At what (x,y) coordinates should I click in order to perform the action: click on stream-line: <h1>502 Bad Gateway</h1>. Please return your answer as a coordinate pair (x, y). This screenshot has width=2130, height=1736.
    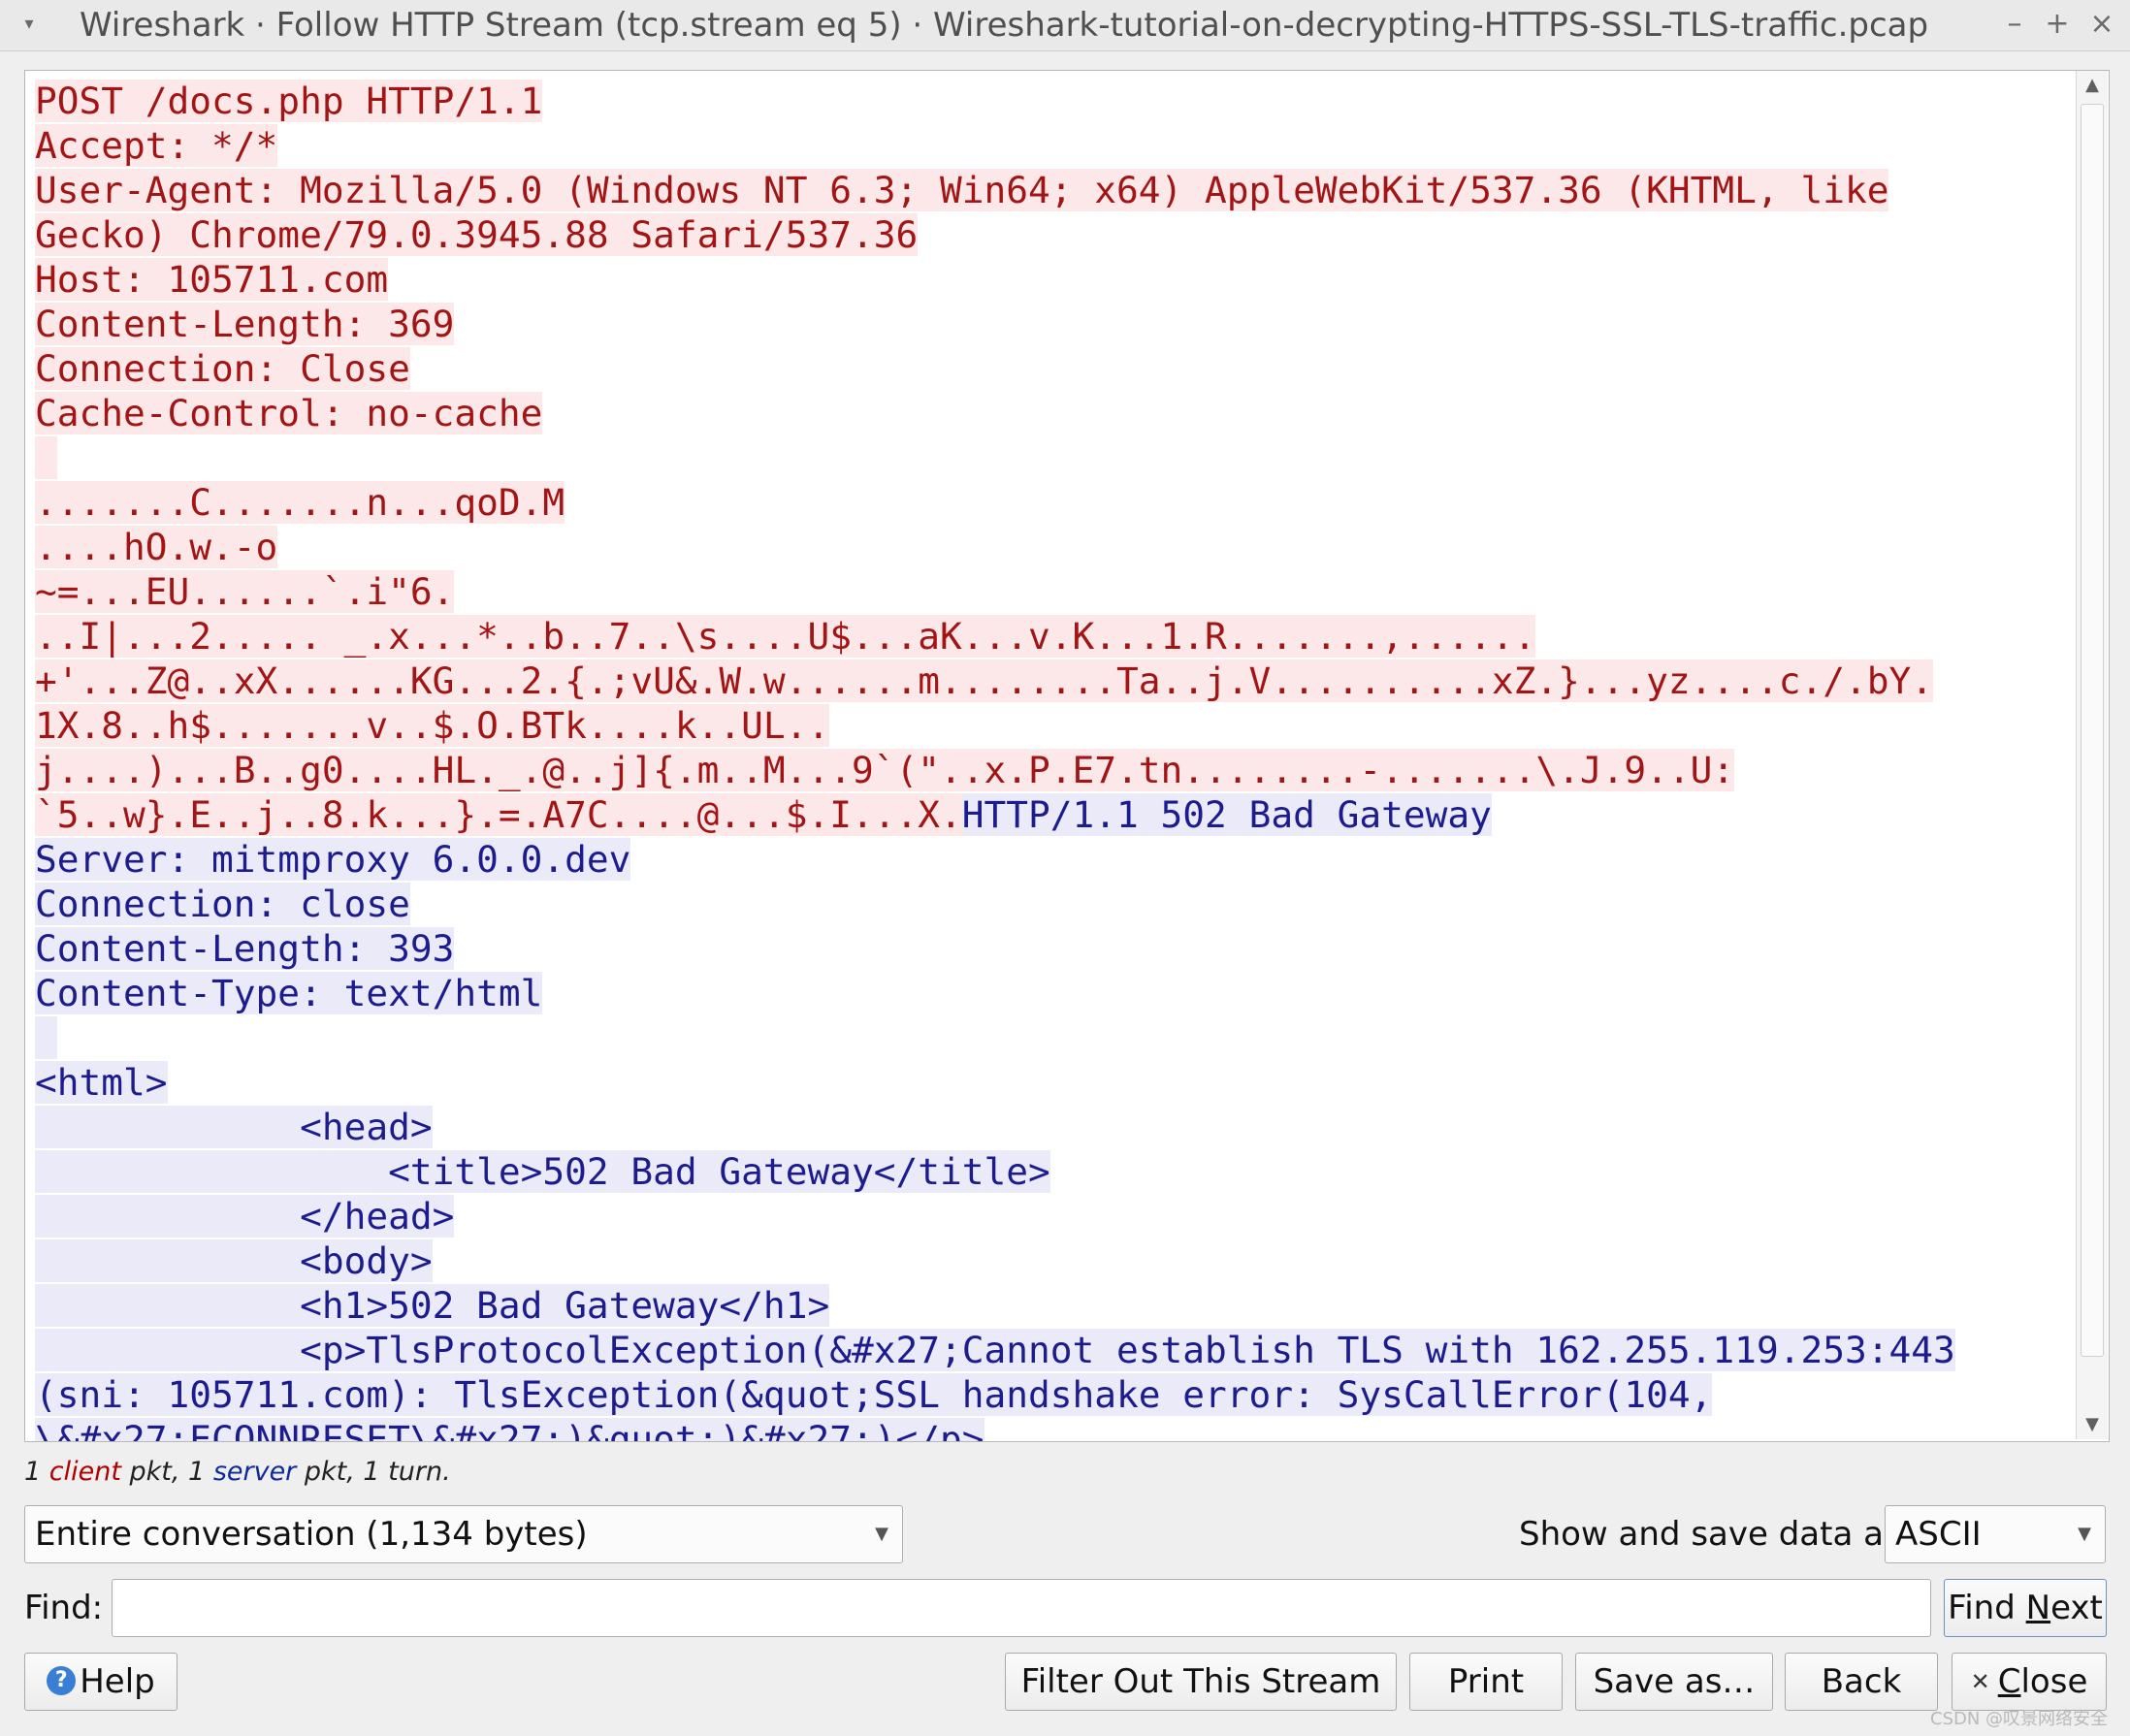
    Looking at the image, I should click on (1058, 1305).